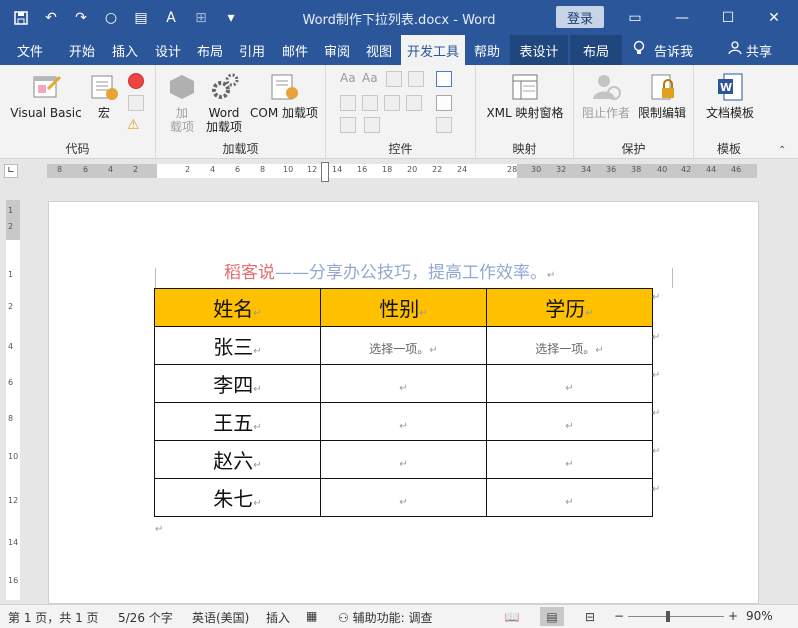 The width and height of the screenshot is (798, 628). I want to click on tab-file: 文件, so click(30, 50).